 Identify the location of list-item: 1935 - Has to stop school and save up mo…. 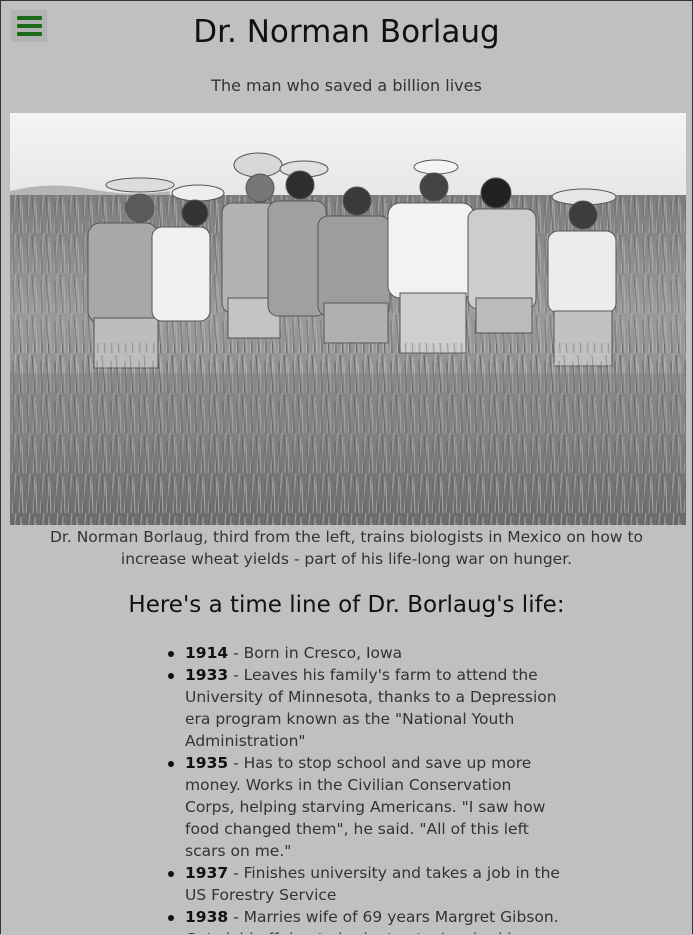
(364, 807).